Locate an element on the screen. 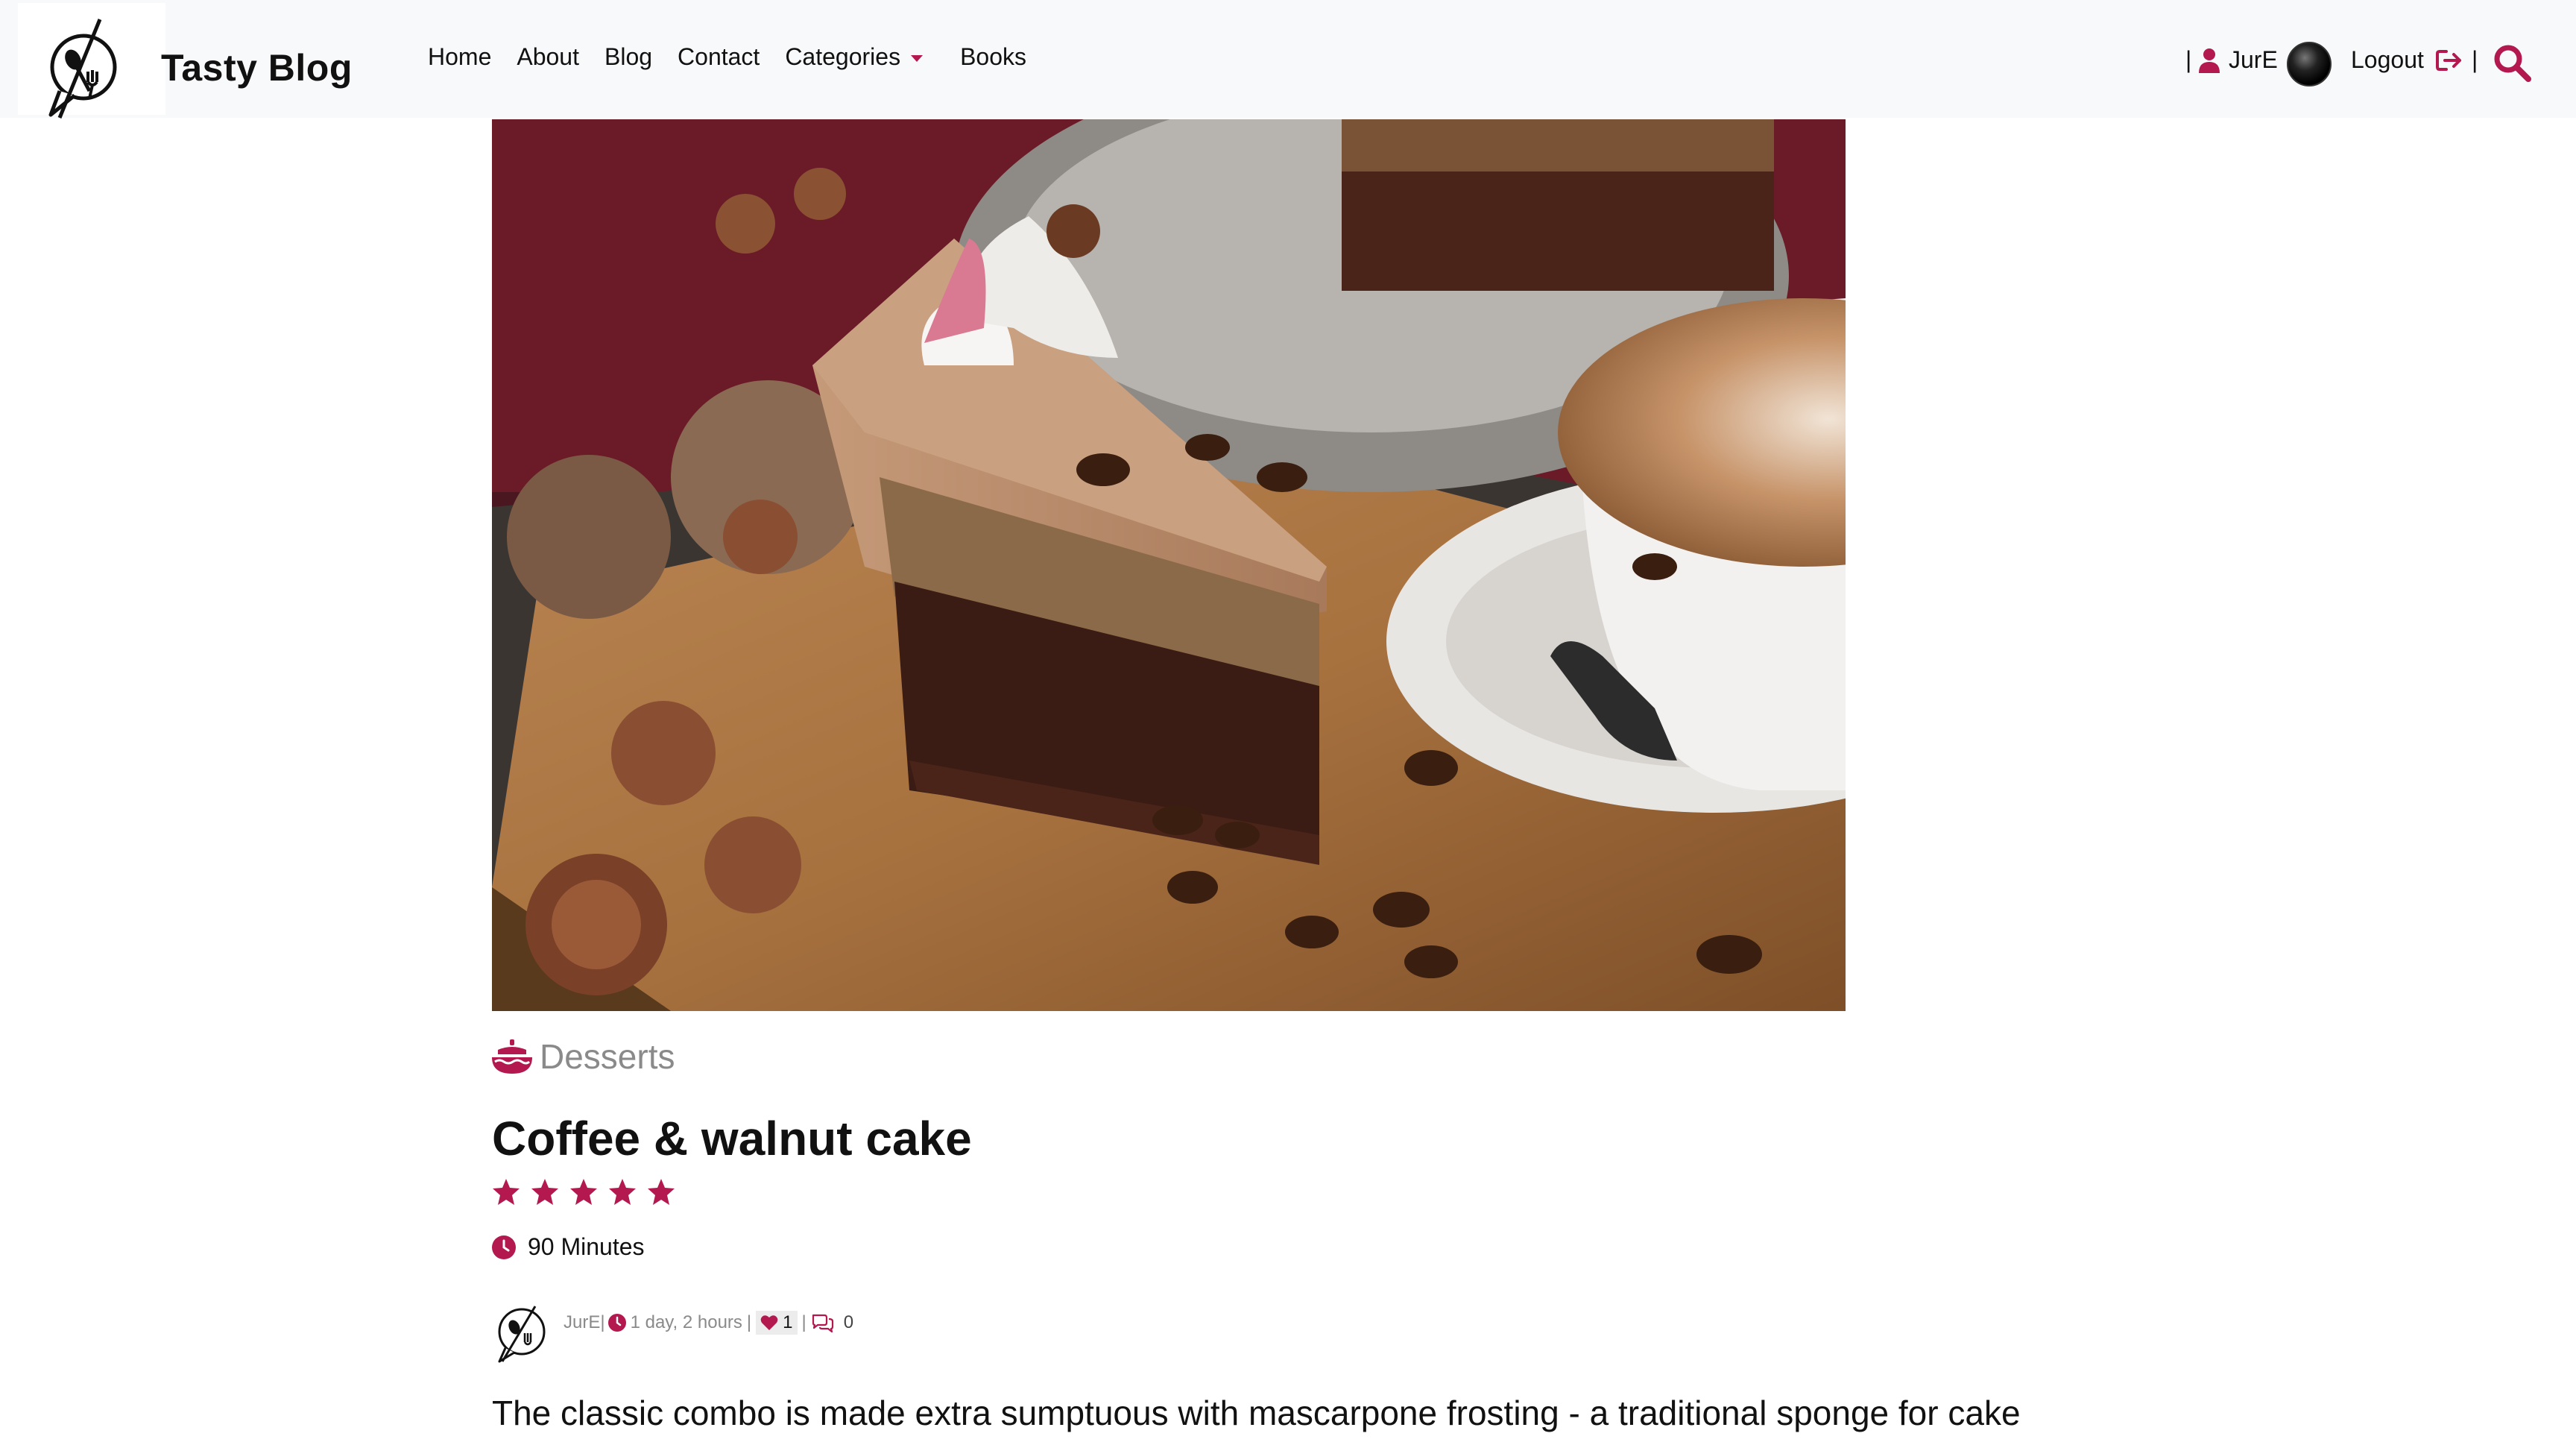  author-name: JurE is located at coordinates (582, 1322).